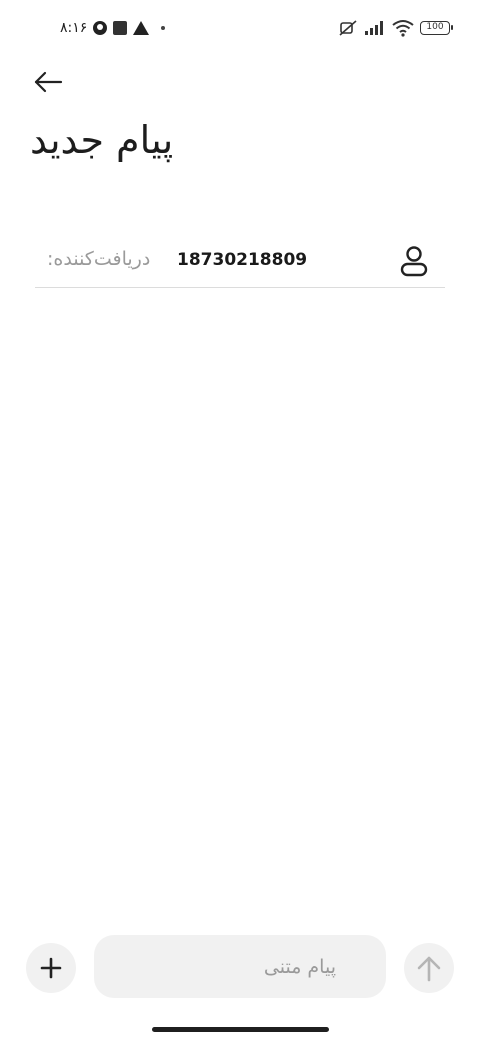  What do you see at coordinates (102, 140) in the screenshot?
I see `page-title: پیام جدید` at bounding box center [102, 140].